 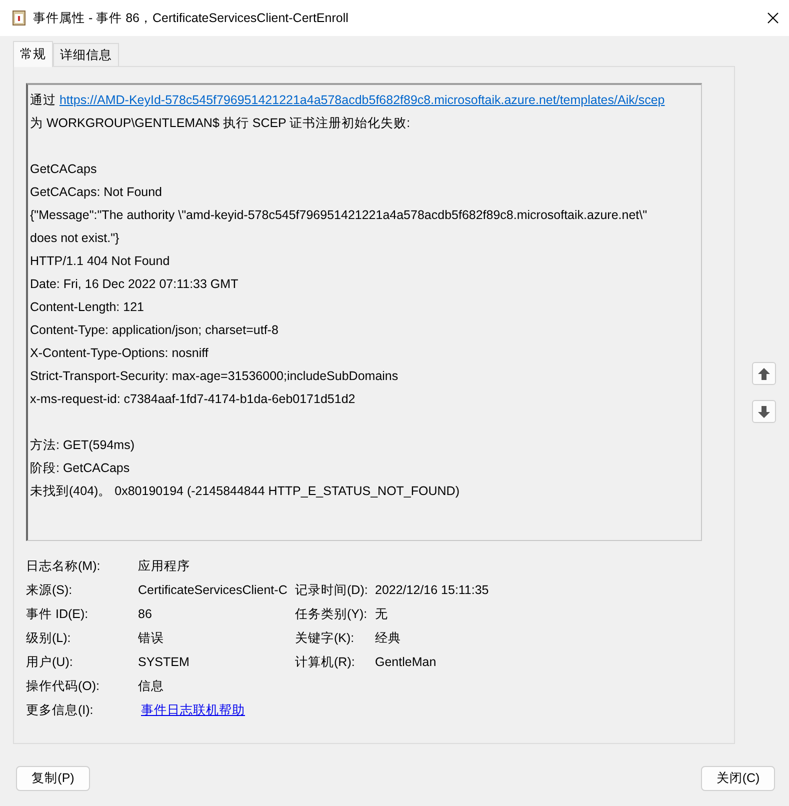 What do you see at coordinates (164, 566) in the screenshot?
I see `field-value: 应用程序` at bounding box center [164, 566].